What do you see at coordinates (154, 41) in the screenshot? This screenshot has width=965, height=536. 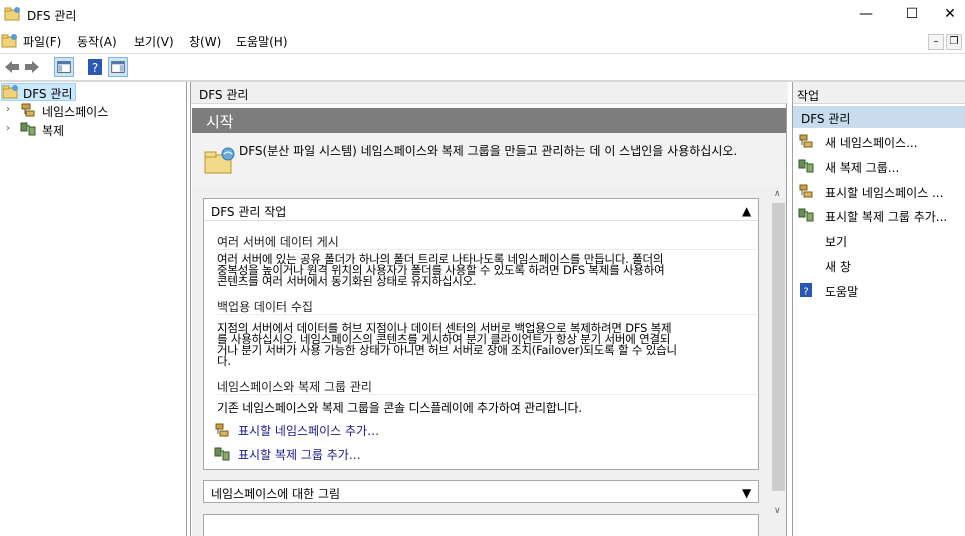 I see `menu-view: 보기(V)` at bounding box center [154, 41].